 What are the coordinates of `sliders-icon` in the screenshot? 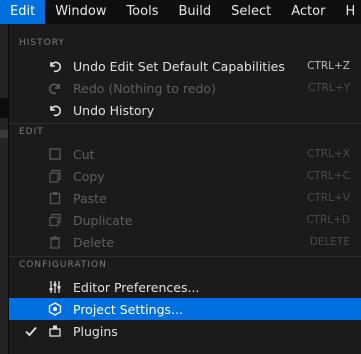 It's located at (55, 287).